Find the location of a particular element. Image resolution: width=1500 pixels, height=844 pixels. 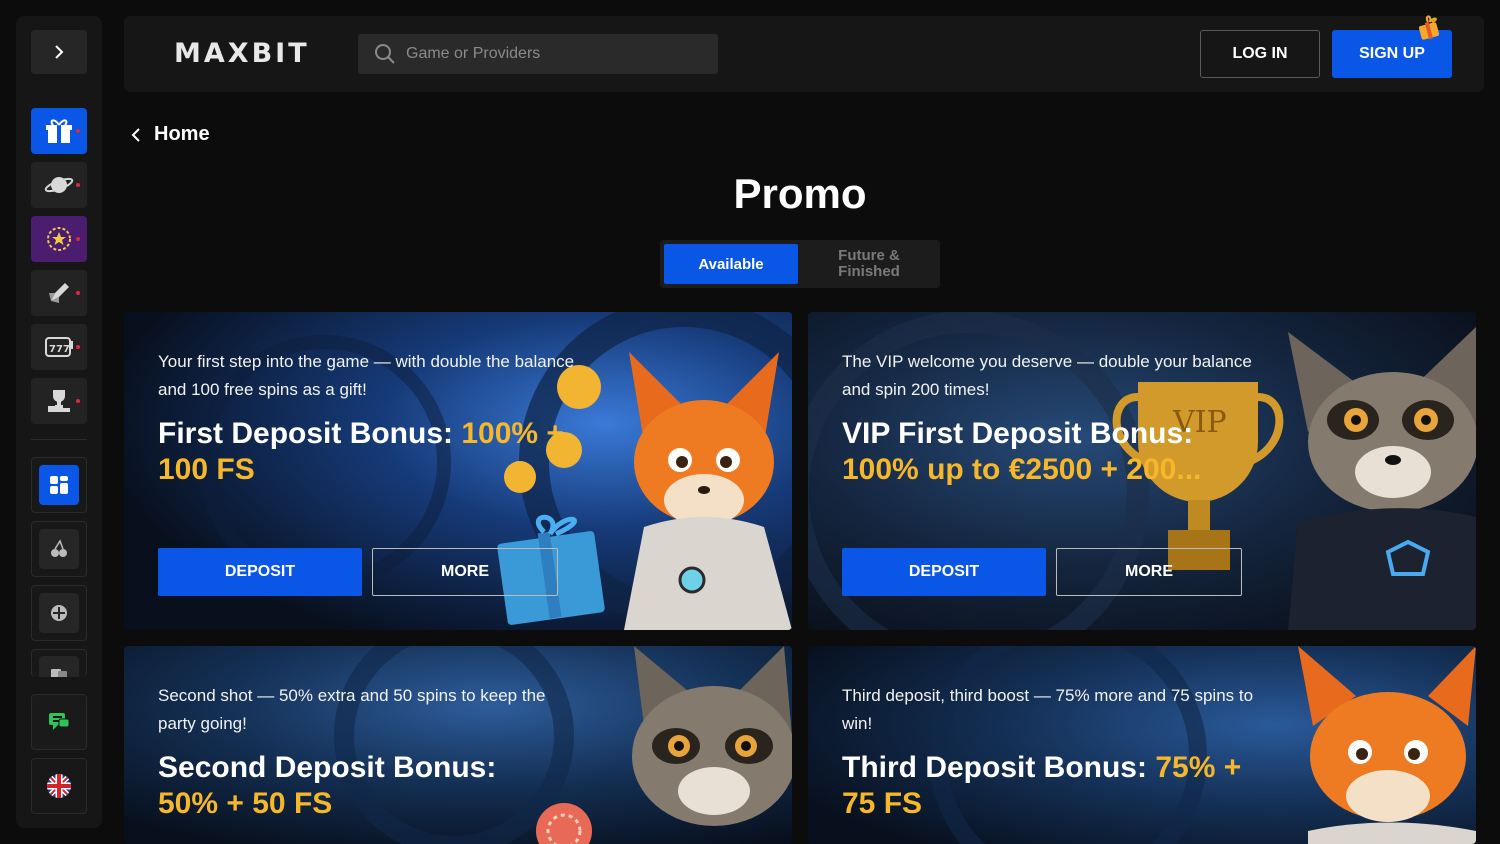

search-icon is located at coordinates (385, 54).